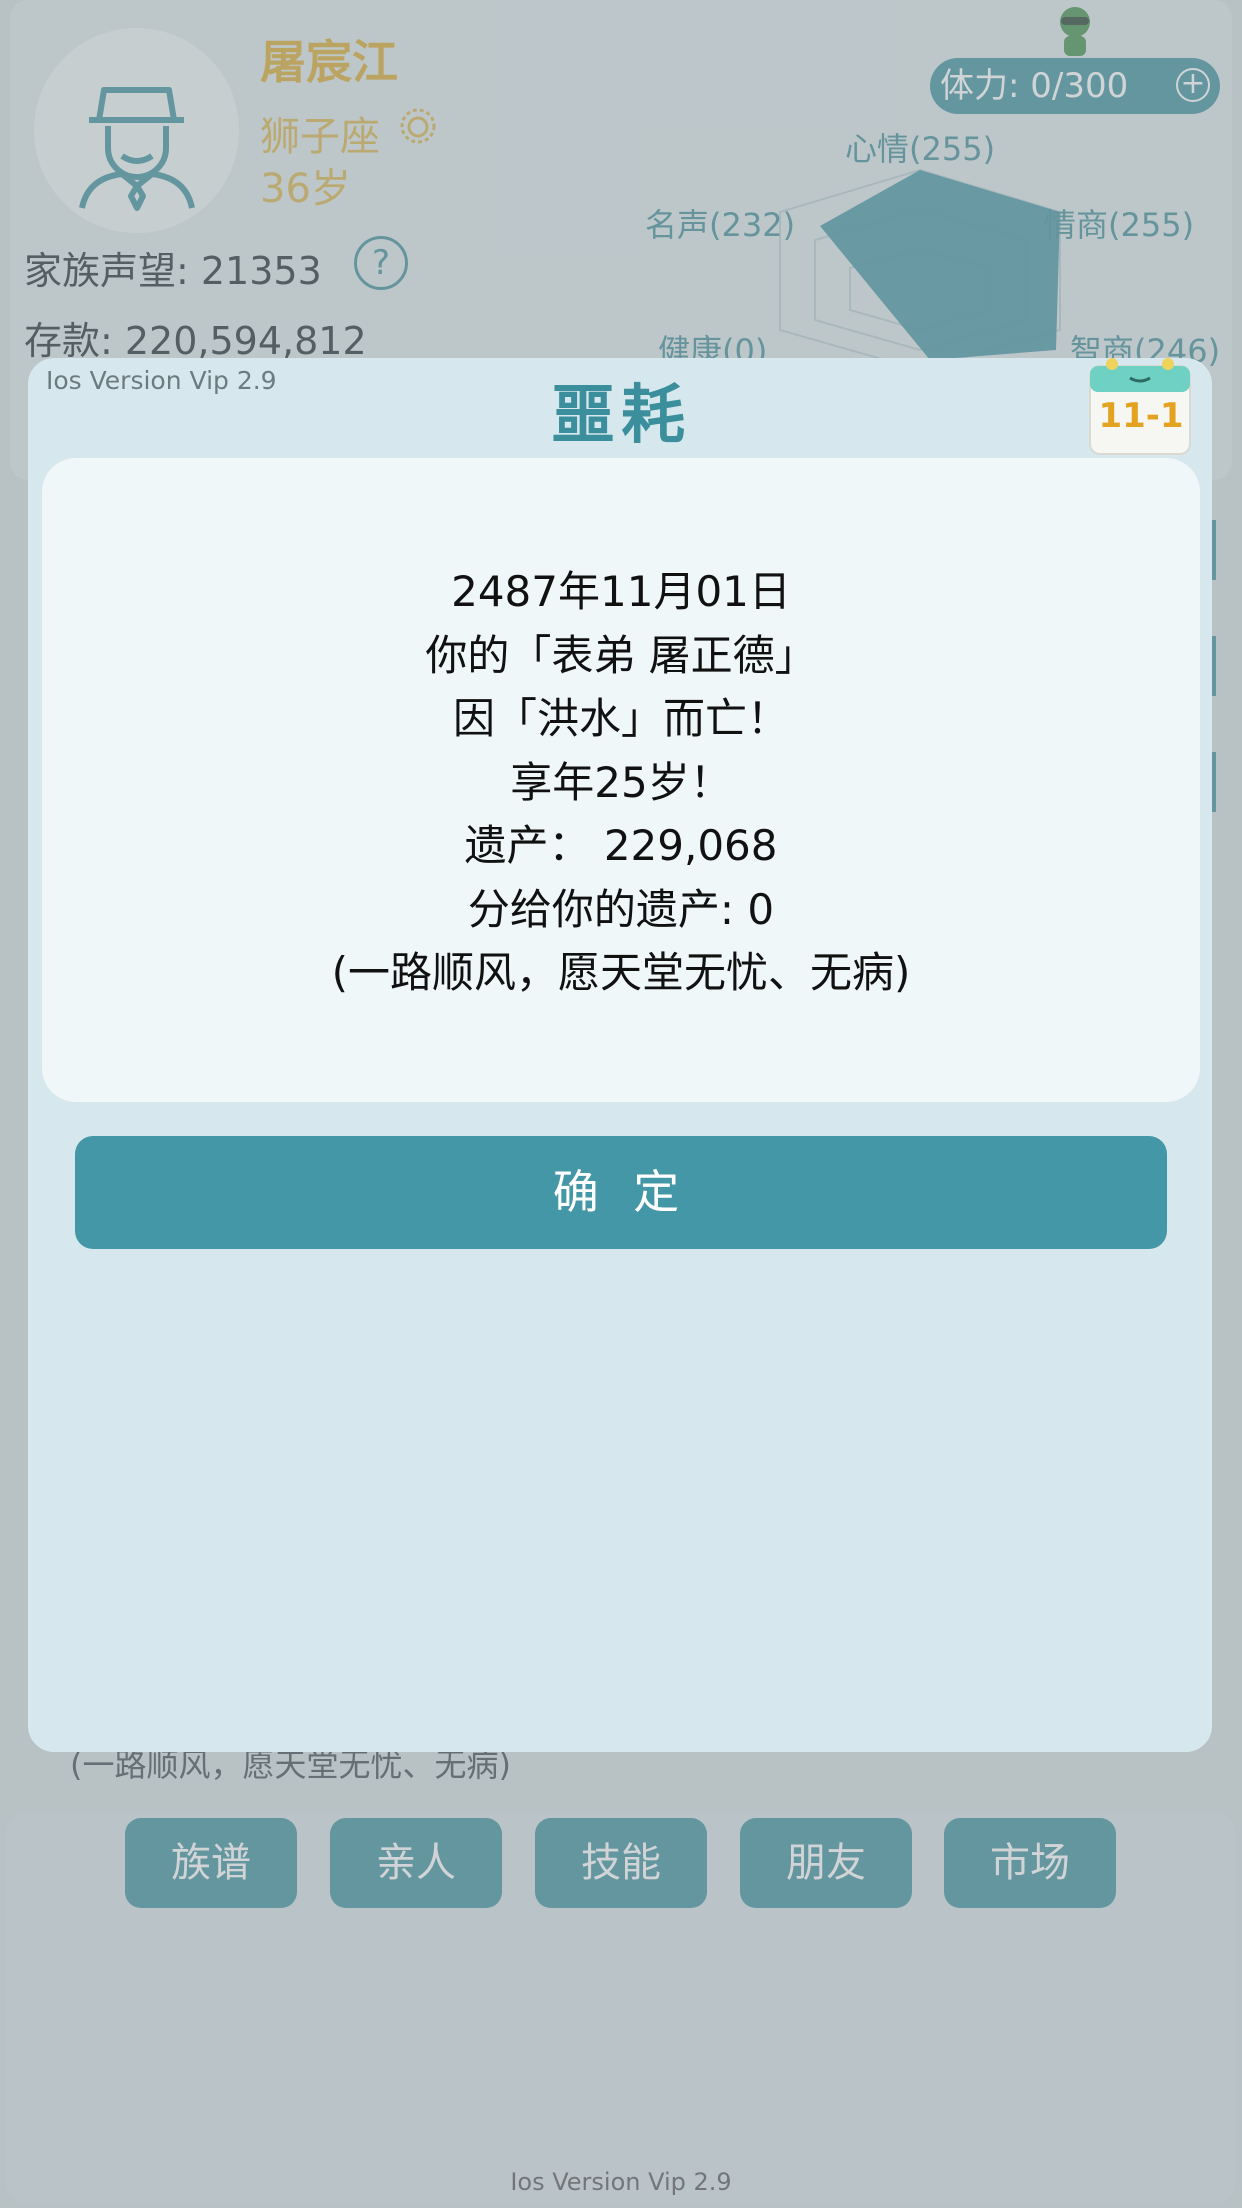 The width and height of the screenshot is (1242, 2208). I want to click on message-estate: 遗产： 229,068, so click(621, 845).